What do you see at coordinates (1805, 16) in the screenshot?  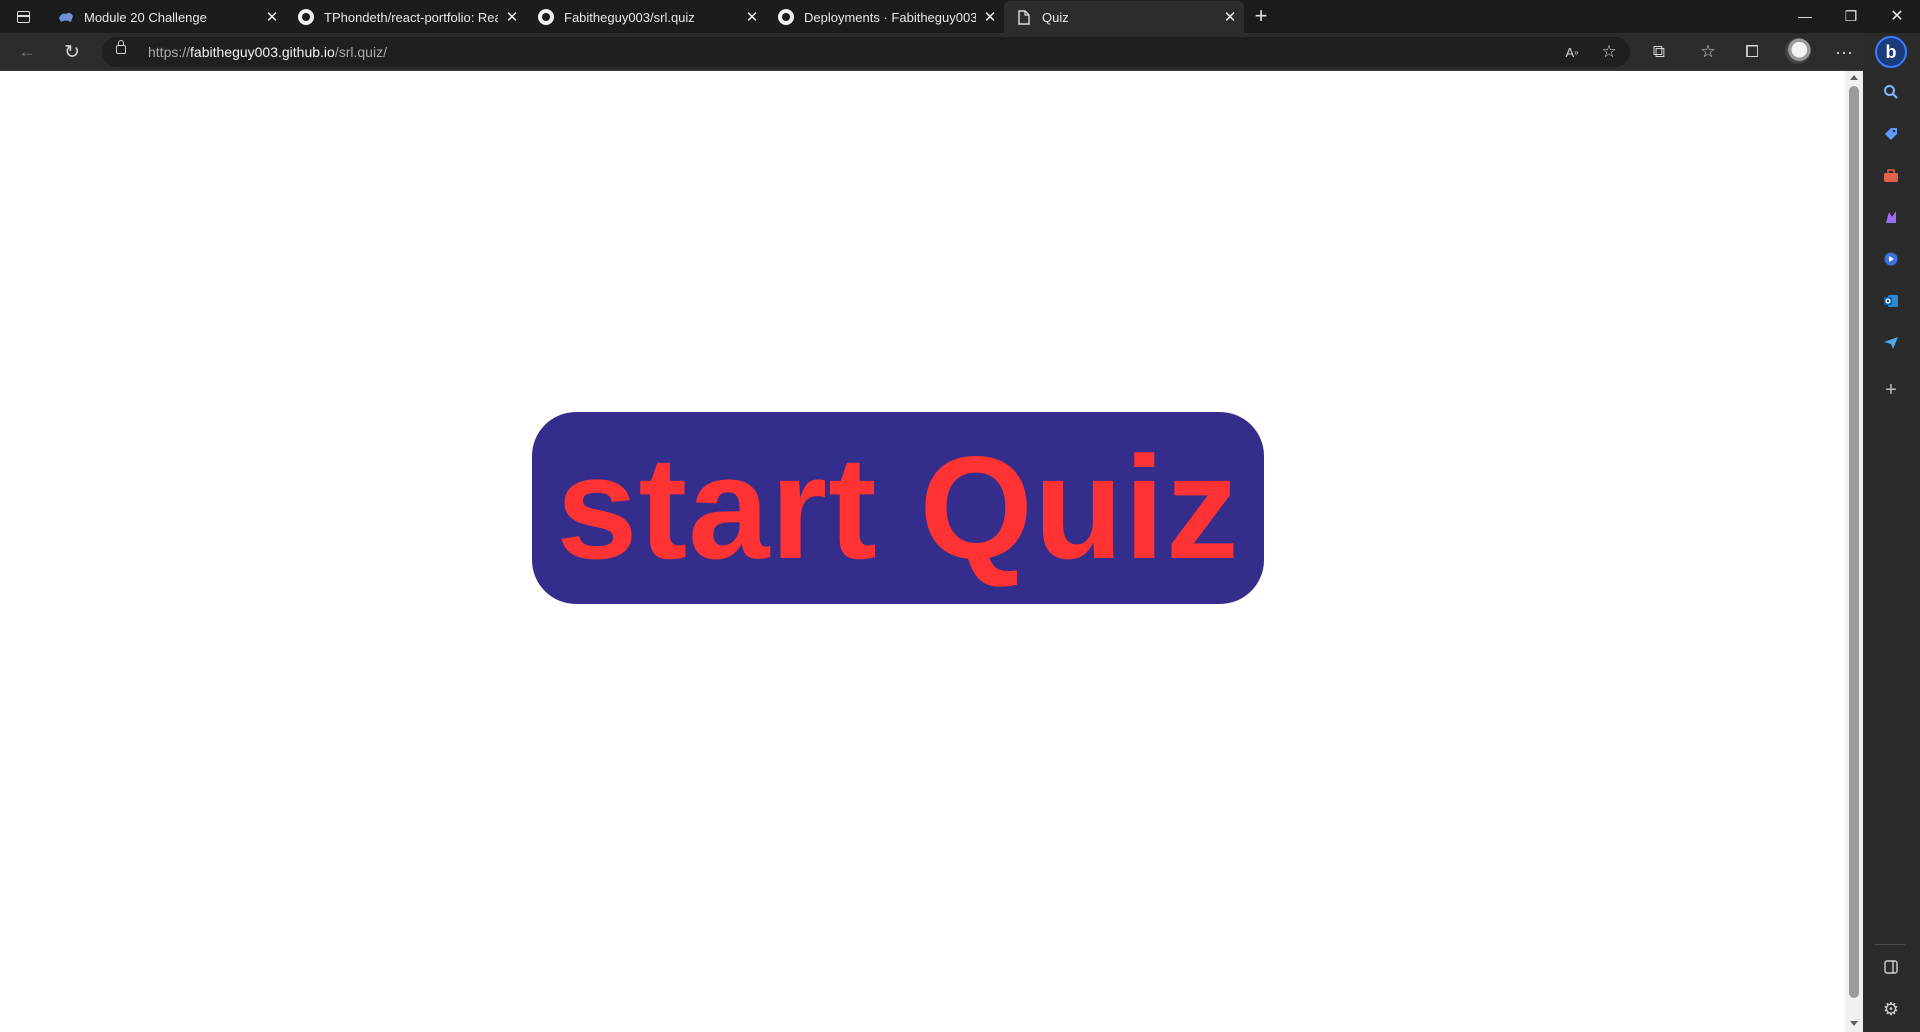 I see `minimize-button: —` at bounding box center [1805, 16].